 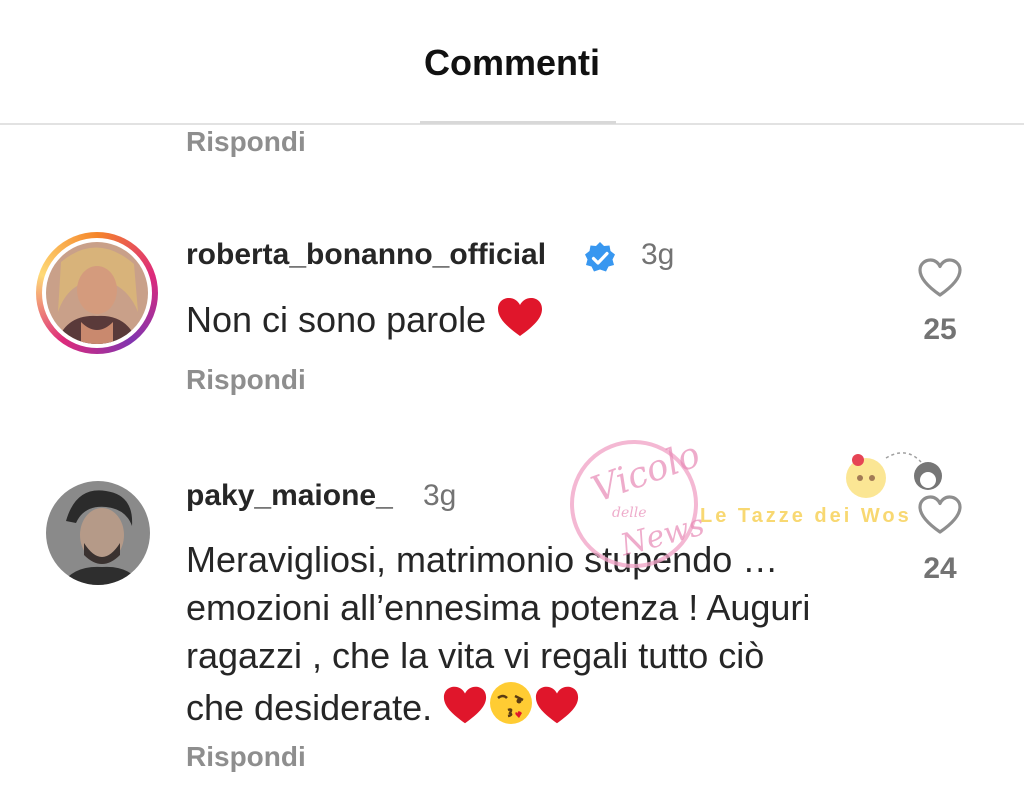 I want to click on comment-username: paky_maione_, so click(x=289, y=496).